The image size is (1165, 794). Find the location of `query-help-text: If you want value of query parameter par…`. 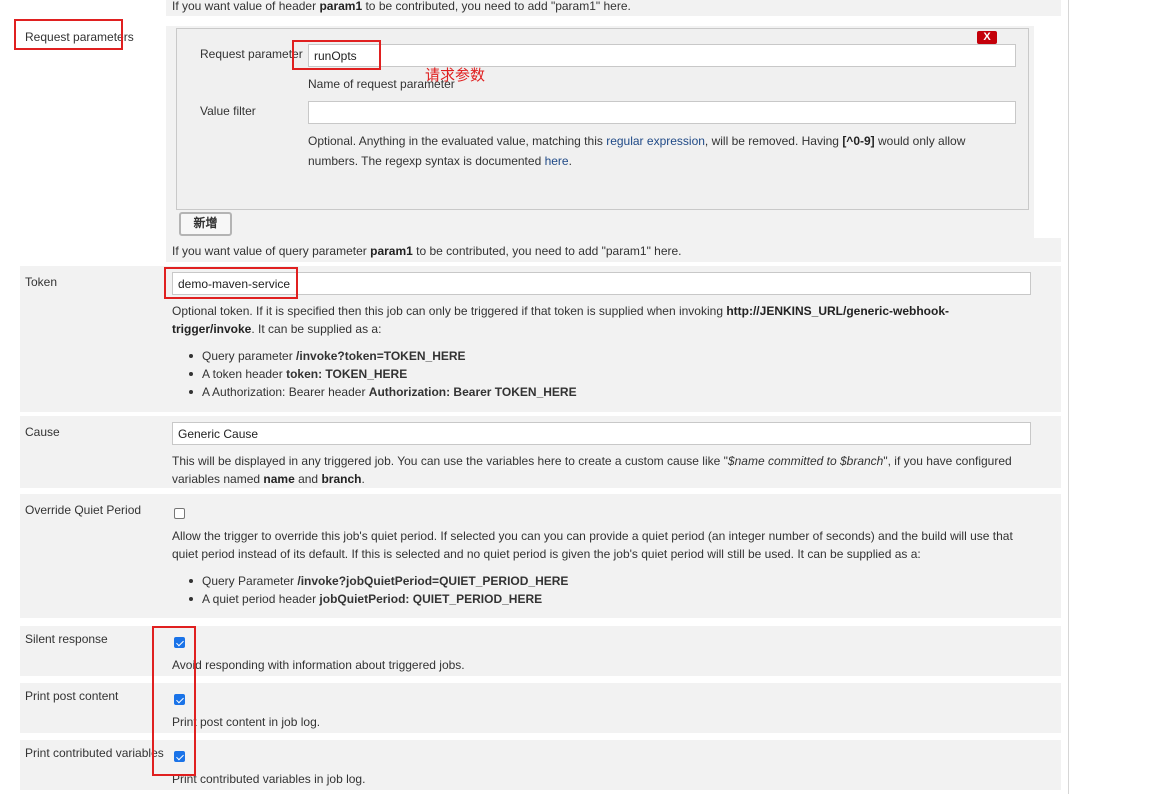

query-help-text: If you want value of query parameter par… is located at coordinates (427, 251).